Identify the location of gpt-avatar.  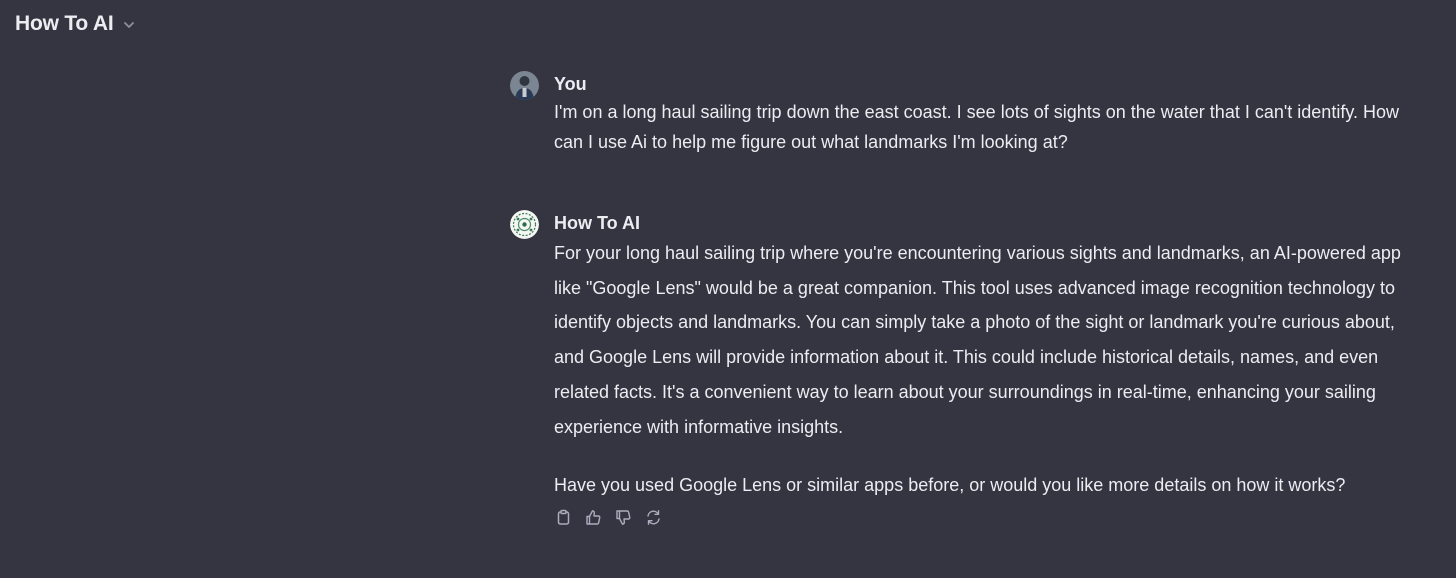
(524, 224).